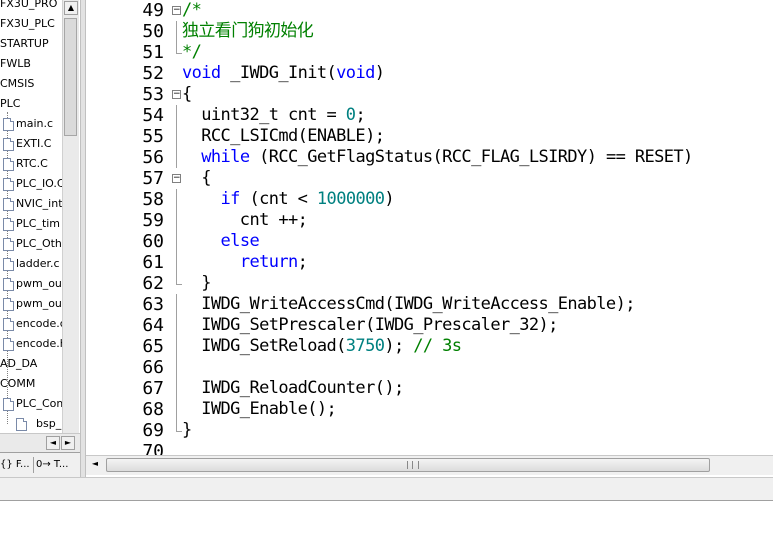 This screenshot has height=555, width=773. Describe the element at coordinates (153, 52) in the screenshot. I see `line-number: 51` at that location.